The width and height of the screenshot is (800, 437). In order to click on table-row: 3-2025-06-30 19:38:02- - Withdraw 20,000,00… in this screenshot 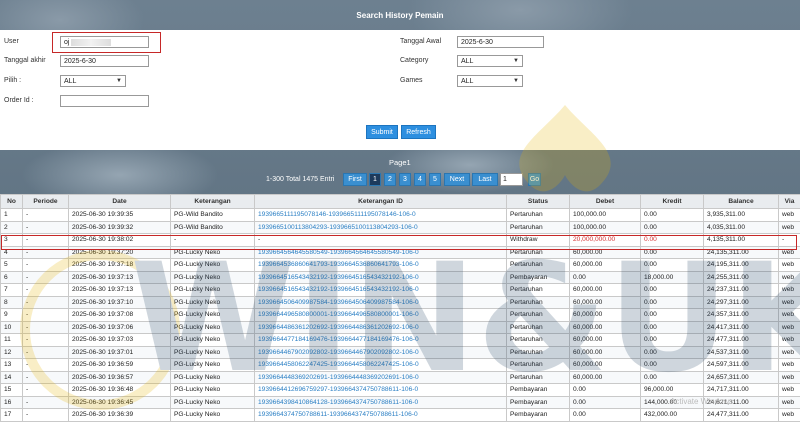, I will do `click(400, 240)`.